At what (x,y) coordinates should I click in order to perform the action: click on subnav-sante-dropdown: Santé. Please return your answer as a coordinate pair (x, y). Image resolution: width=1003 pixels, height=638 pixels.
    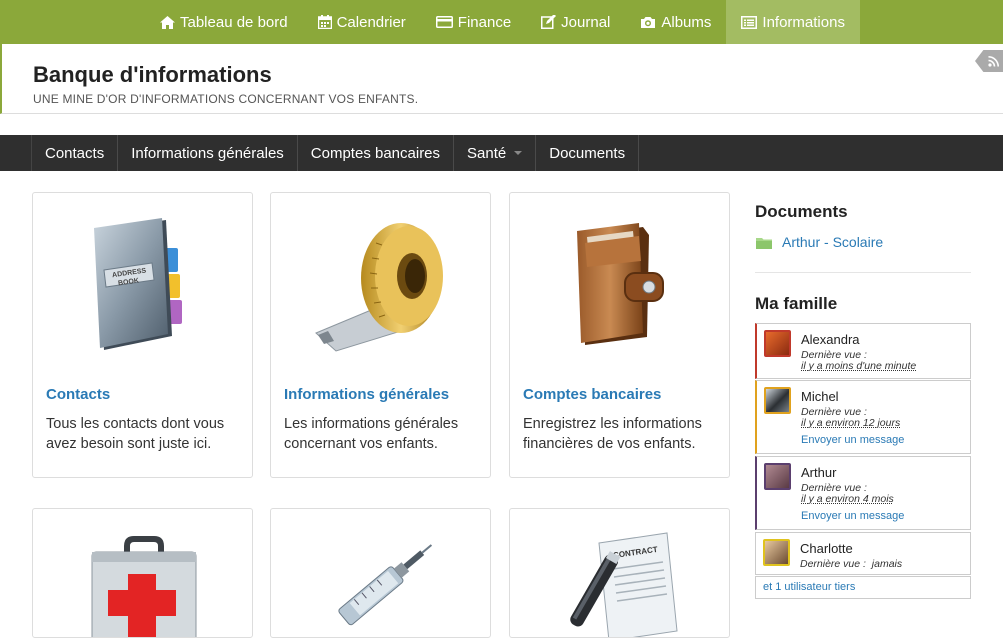
    Looking at the image, I should click on (495, 153).